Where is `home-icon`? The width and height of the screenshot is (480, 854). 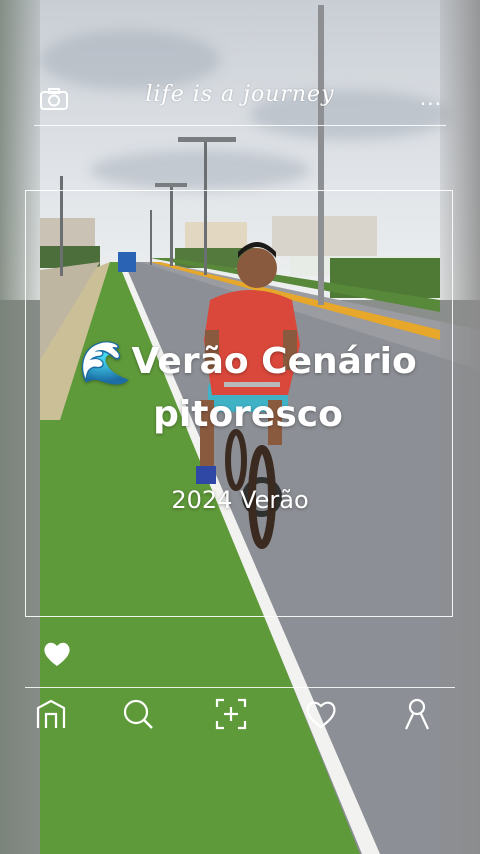 home-icon is located at coordinates (51, 714).